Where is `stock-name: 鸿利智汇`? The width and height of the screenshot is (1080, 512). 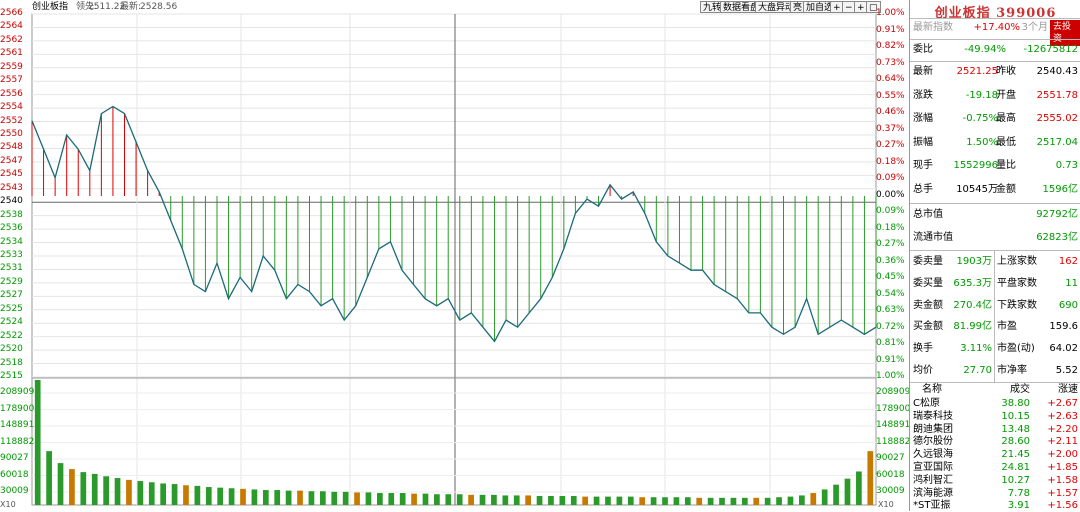 stock-name: 鸿利智汇 is located at coordinates (933, 480).